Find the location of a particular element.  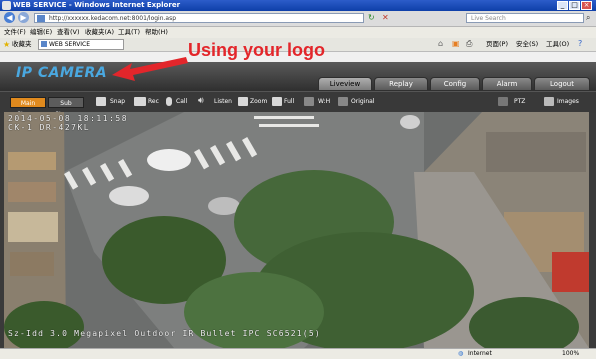

window-title: WEB SERVICE - Windows Internet Explorer is located at coordinates (97, 5).